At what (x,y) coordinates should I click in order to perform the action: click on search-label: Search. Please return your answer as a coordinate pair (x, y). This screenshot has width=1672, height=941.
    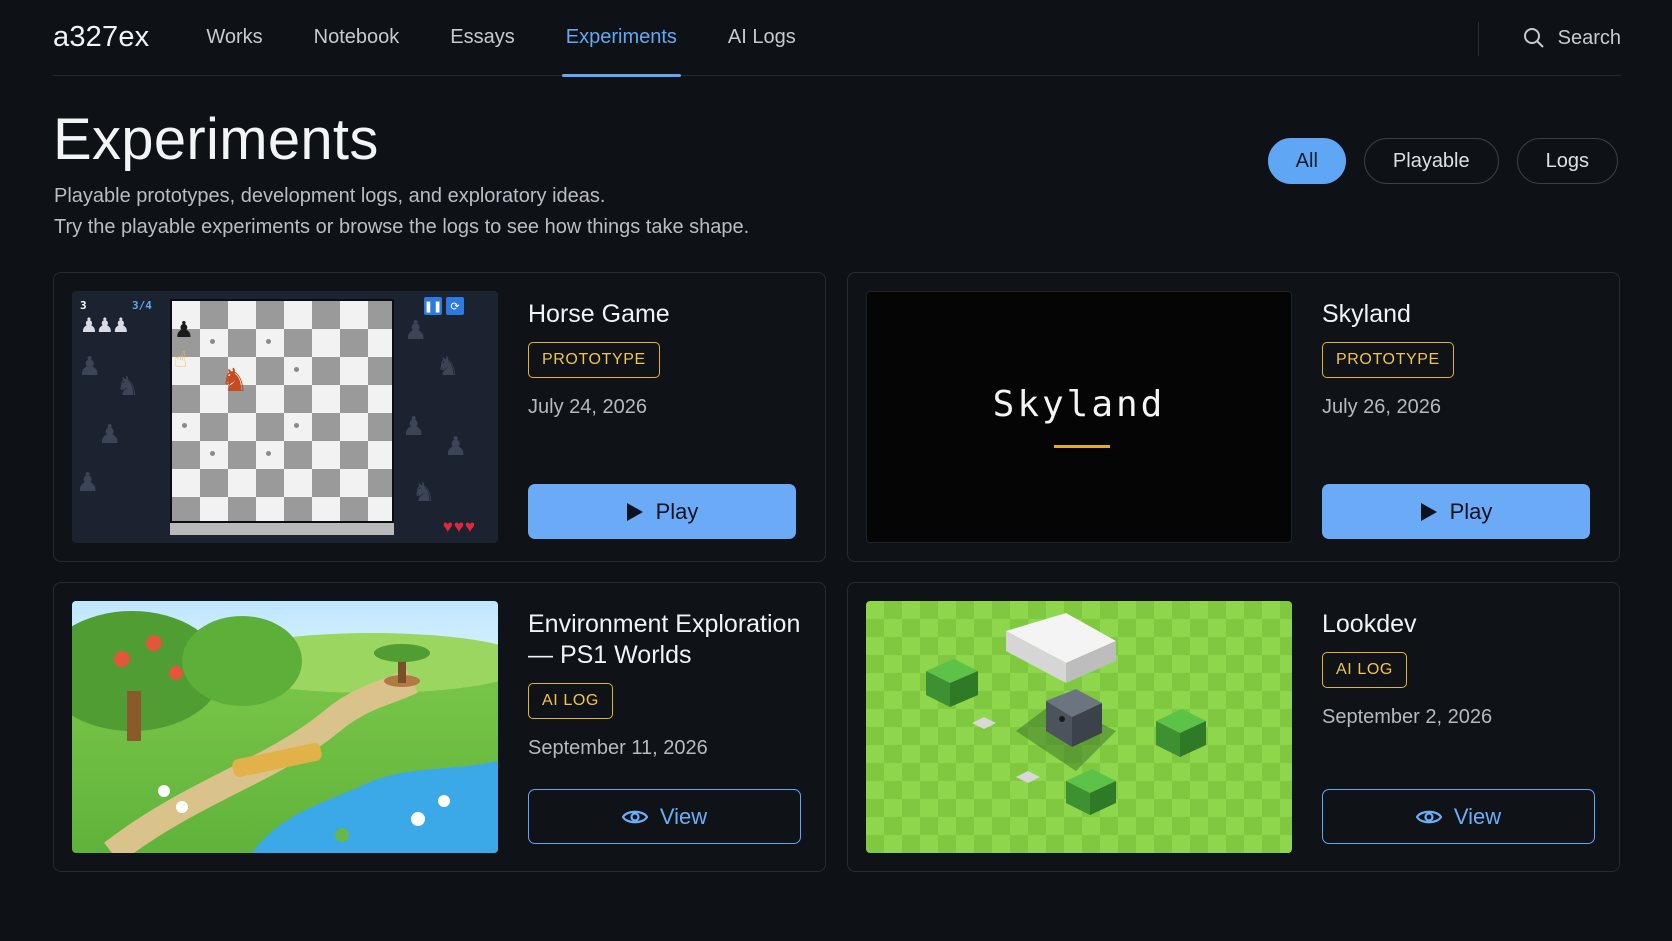
    Looking at the image, I should click on (1589, 37).